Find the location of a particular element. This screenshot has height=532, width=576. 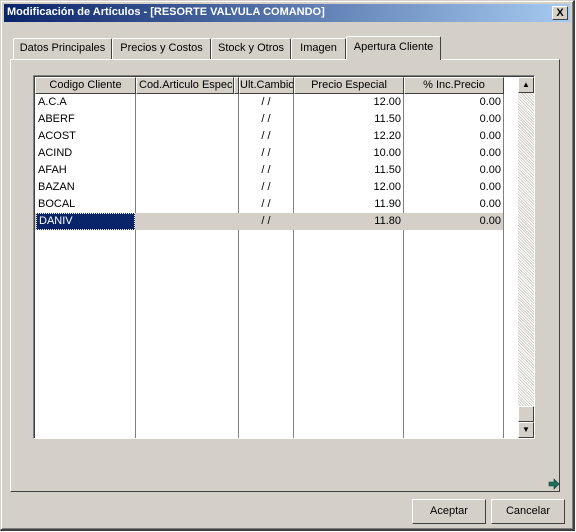

tab-precios-y-costos: Precios y Costos is located at coordinates (161, 48).